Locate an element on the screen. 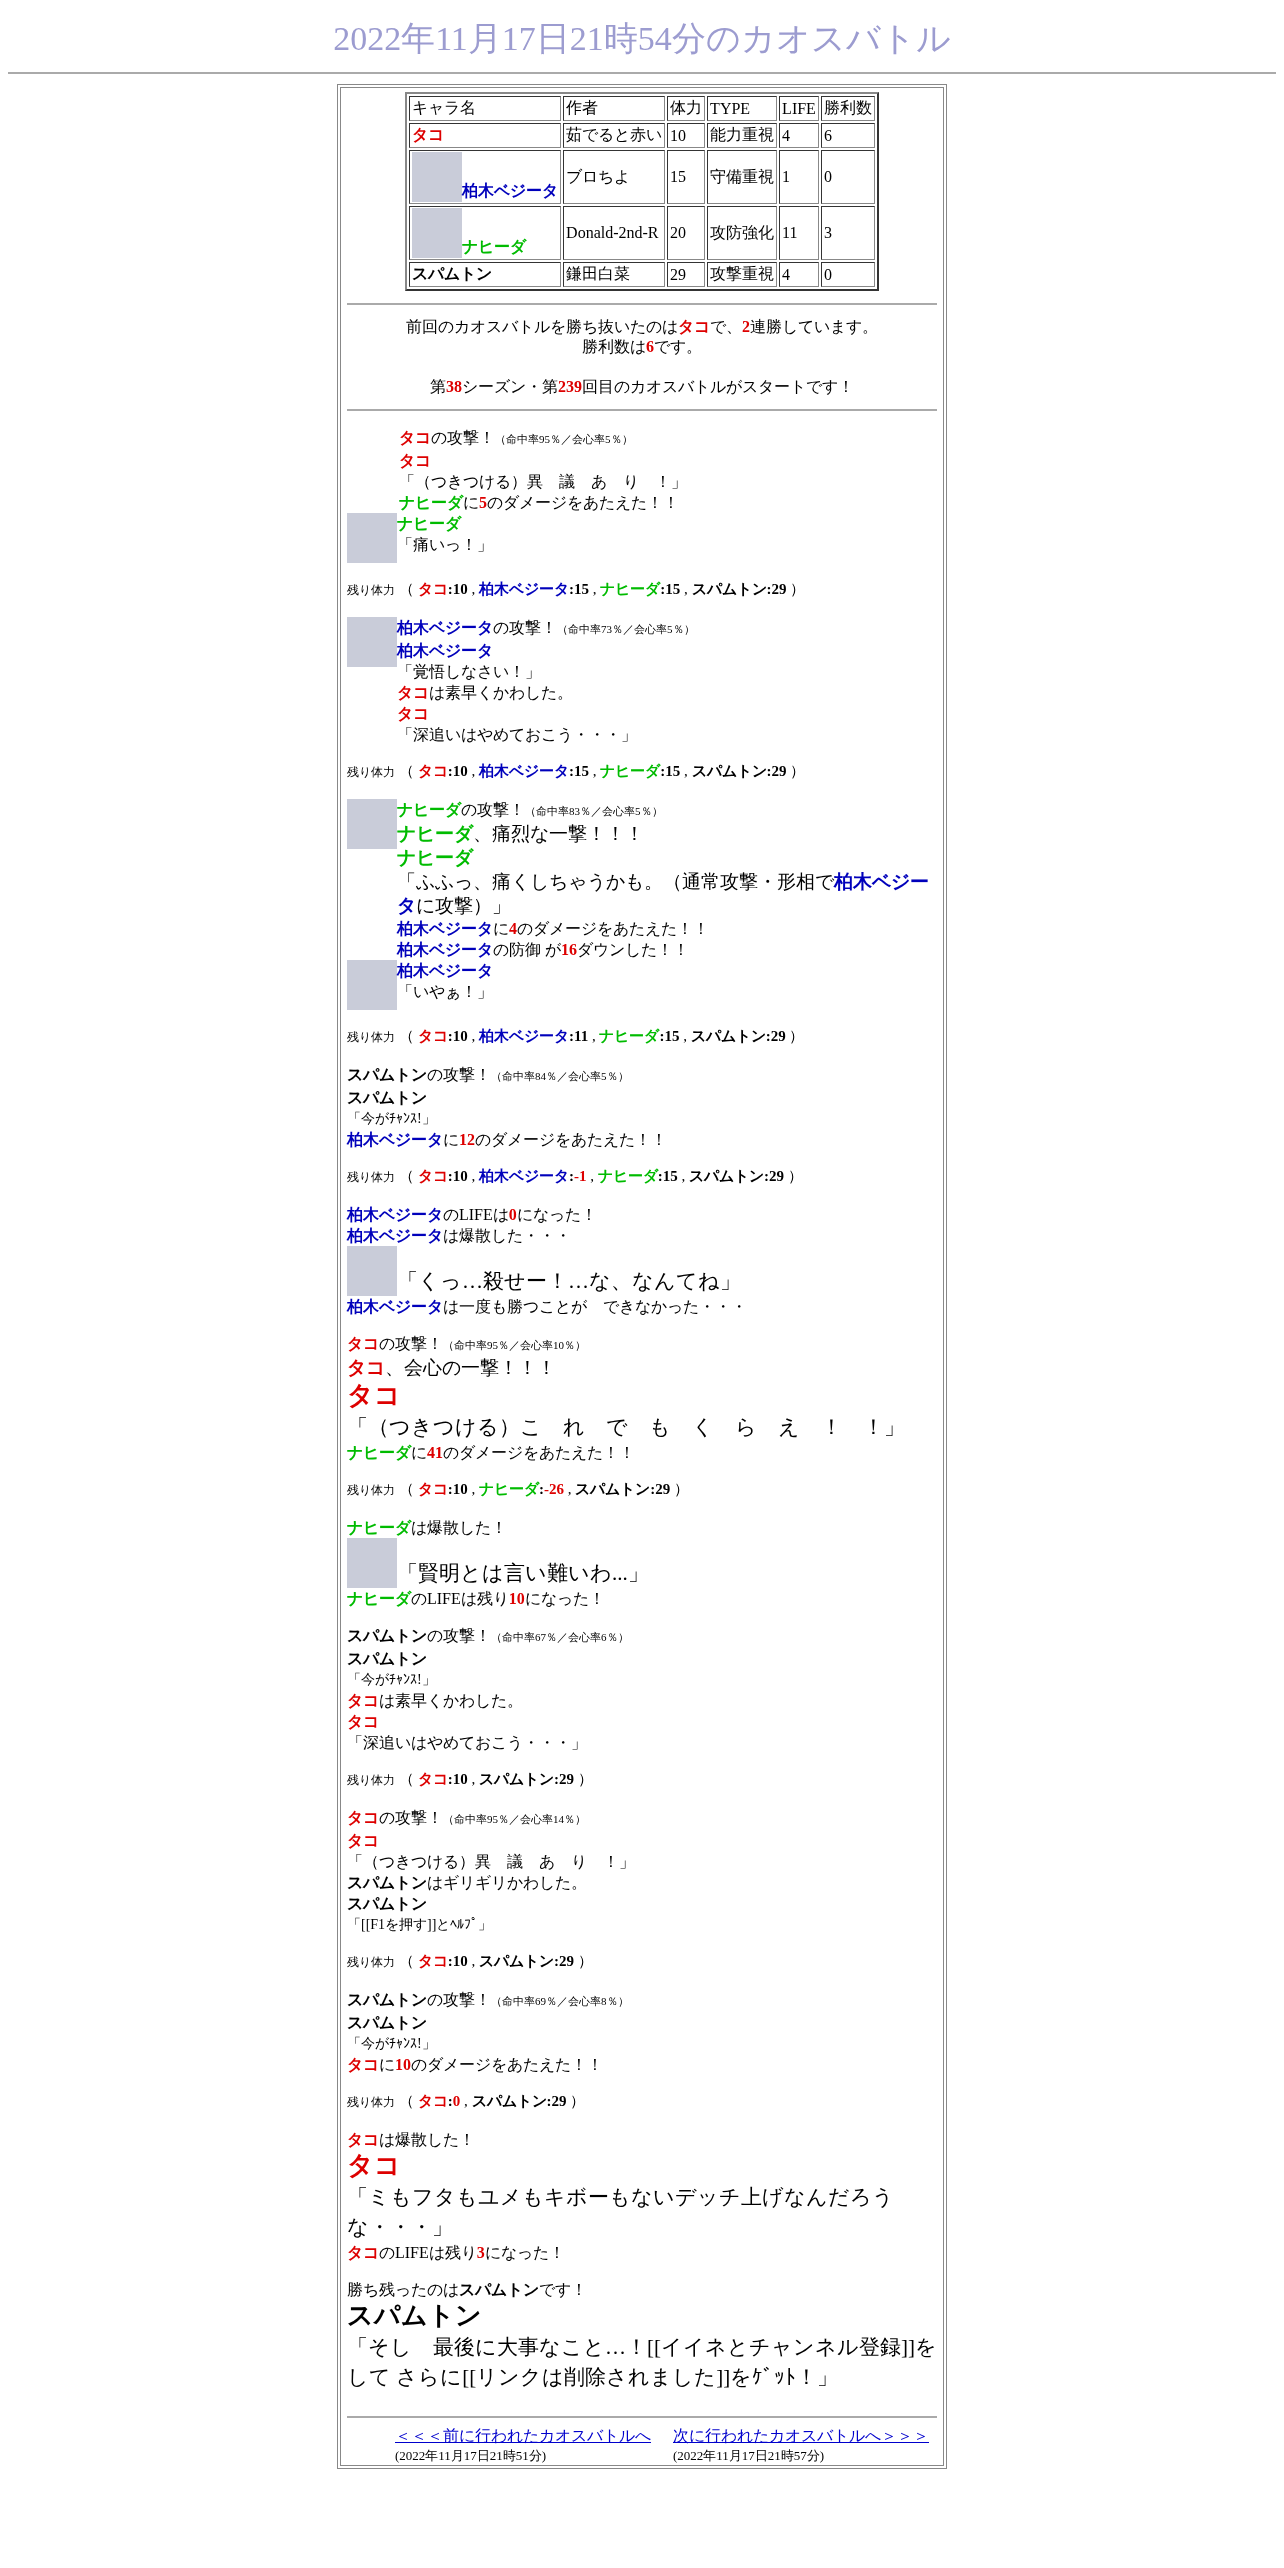  log-line: 柏木ベジータは一度も勝つことが できなかった・・・ is located at coordinates (547, 1307).